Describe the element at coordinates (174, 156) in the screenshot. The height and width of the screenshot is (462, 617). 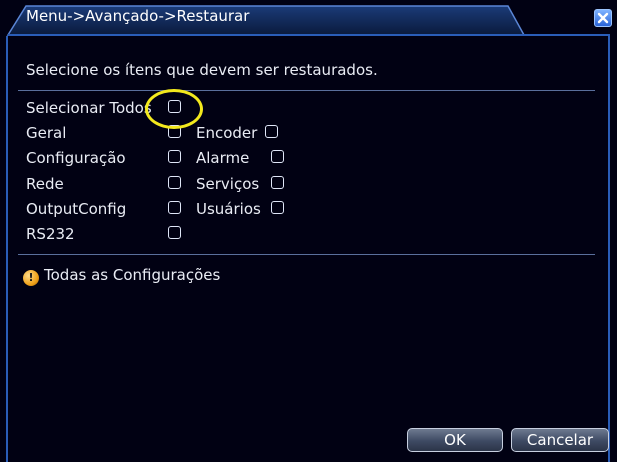
I see `option-configuracao-checkbox` at that location.